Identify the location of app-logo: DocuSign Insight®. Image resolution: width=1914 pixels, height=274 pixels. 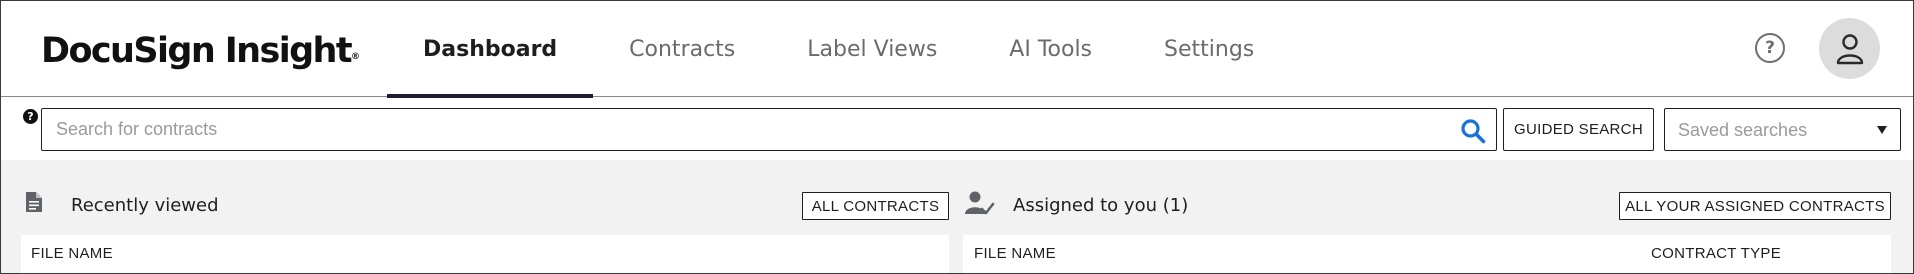
(200, 51).